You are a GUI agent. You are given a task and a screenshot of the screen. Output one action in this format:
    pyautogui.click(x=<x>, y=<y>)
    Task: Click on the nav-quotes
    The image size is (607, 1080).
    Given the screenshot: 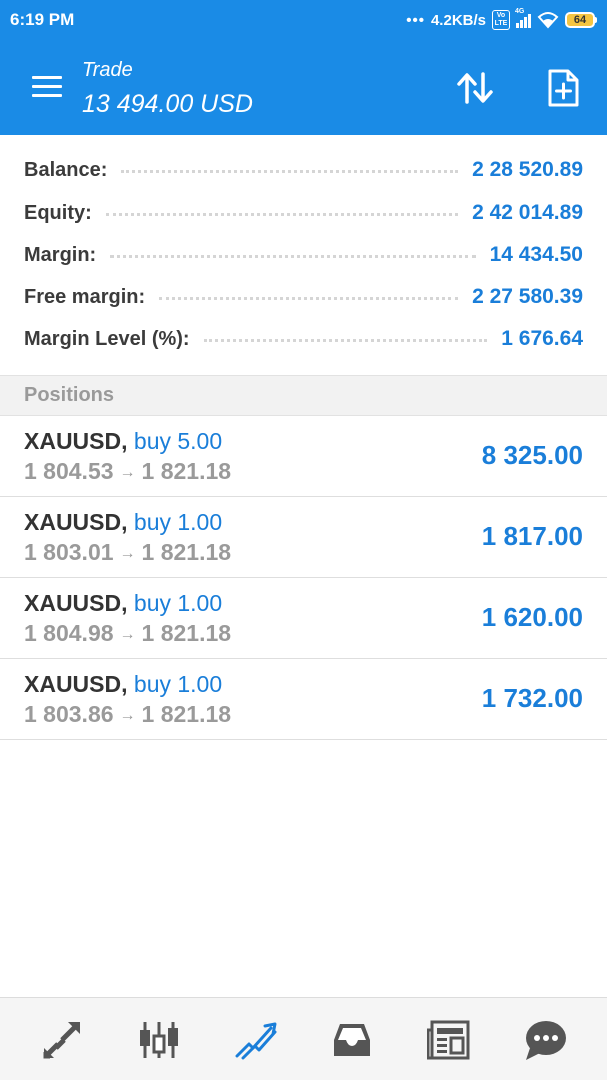 What is the action you would take?
    pyautogui.click(x=62, y=1040)
    